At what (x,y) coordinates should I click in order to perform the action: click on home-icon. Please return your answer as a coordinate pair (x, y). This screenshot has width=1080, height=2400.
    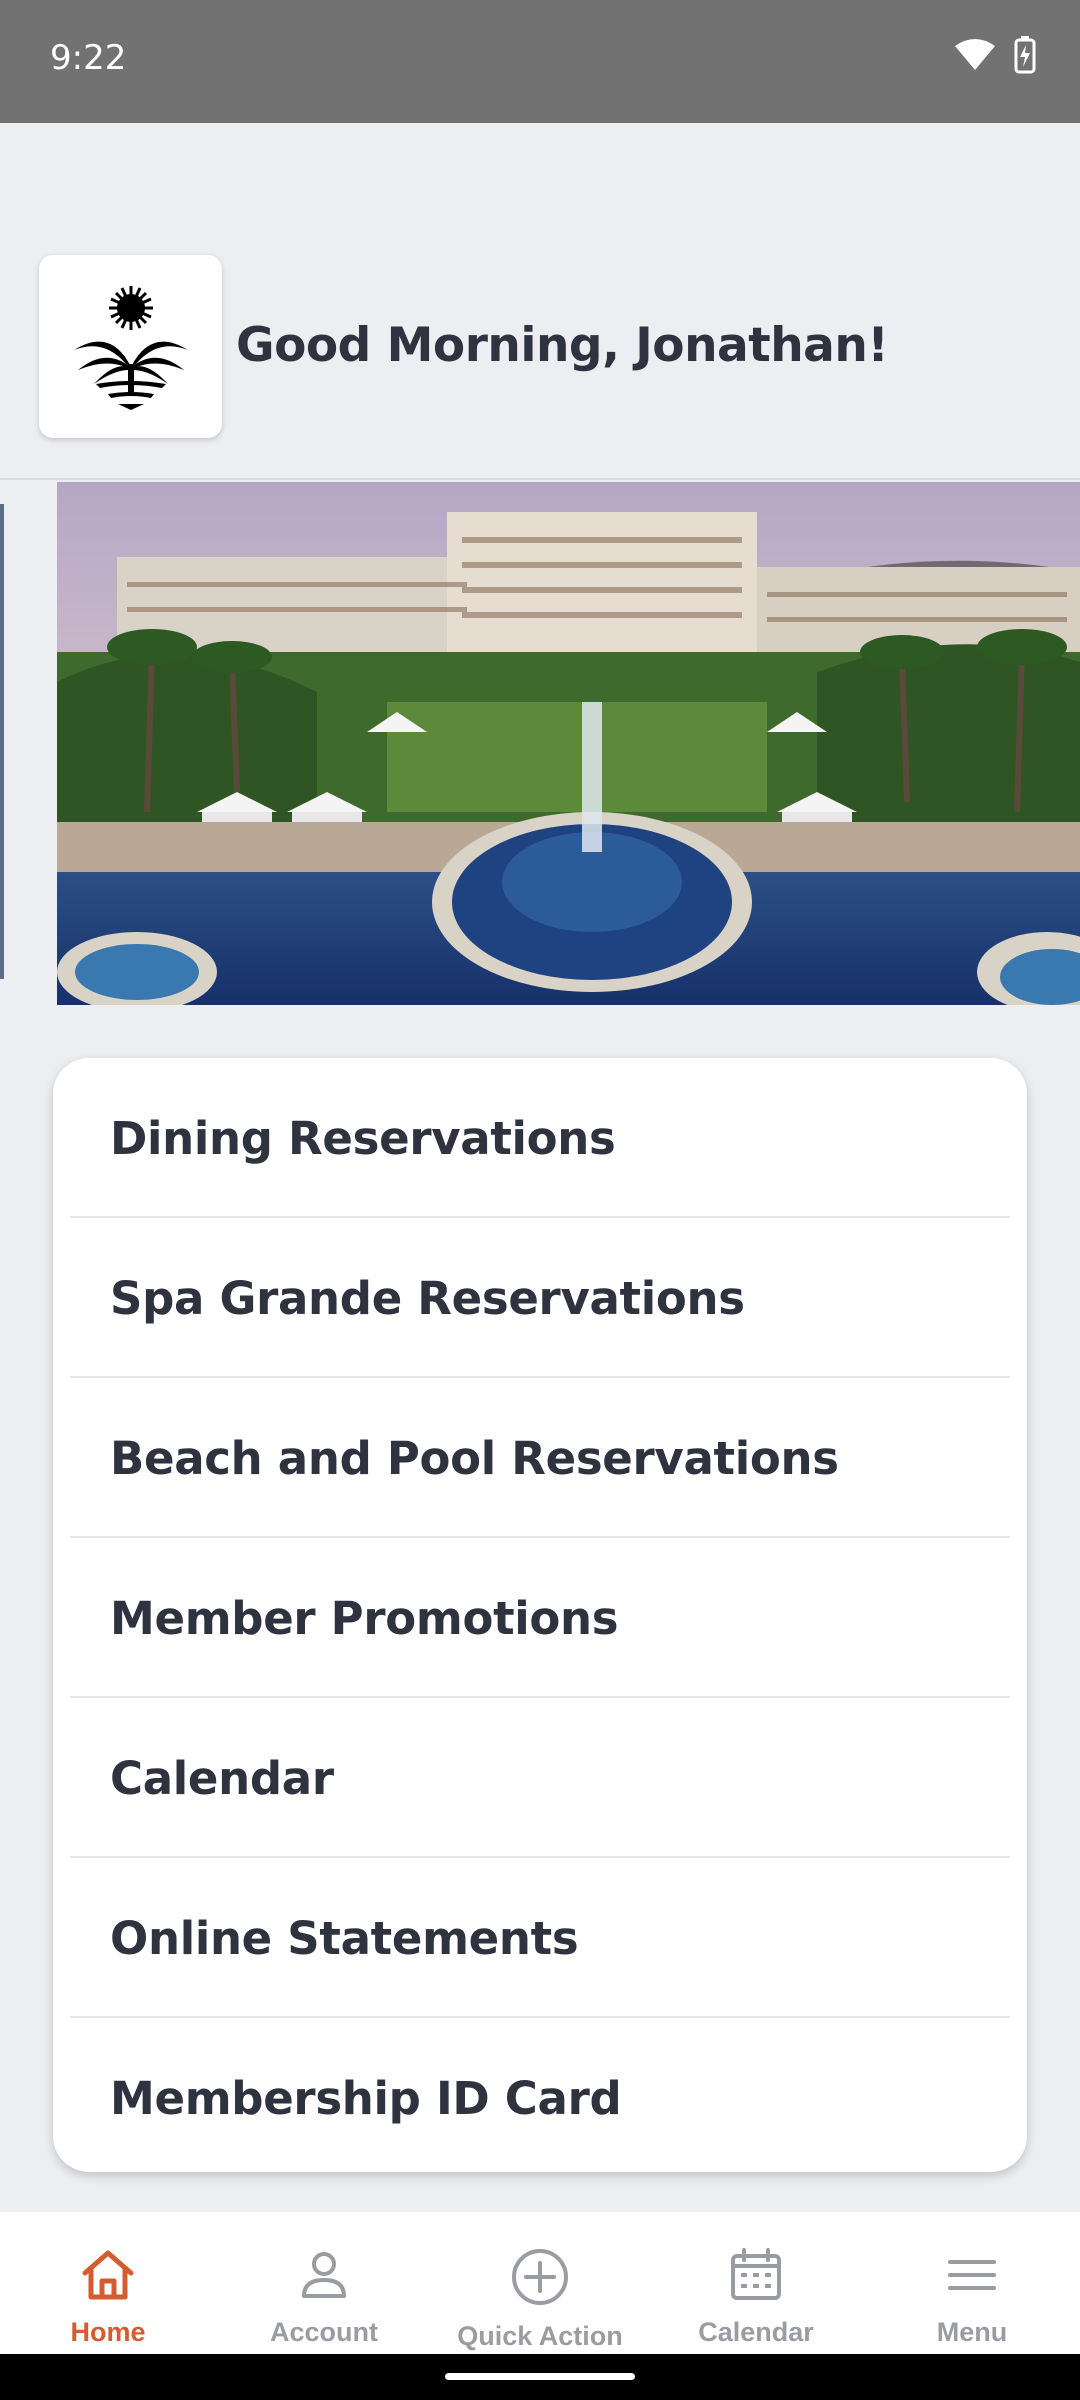
    Looking at the image, I should click on (108, 2277).